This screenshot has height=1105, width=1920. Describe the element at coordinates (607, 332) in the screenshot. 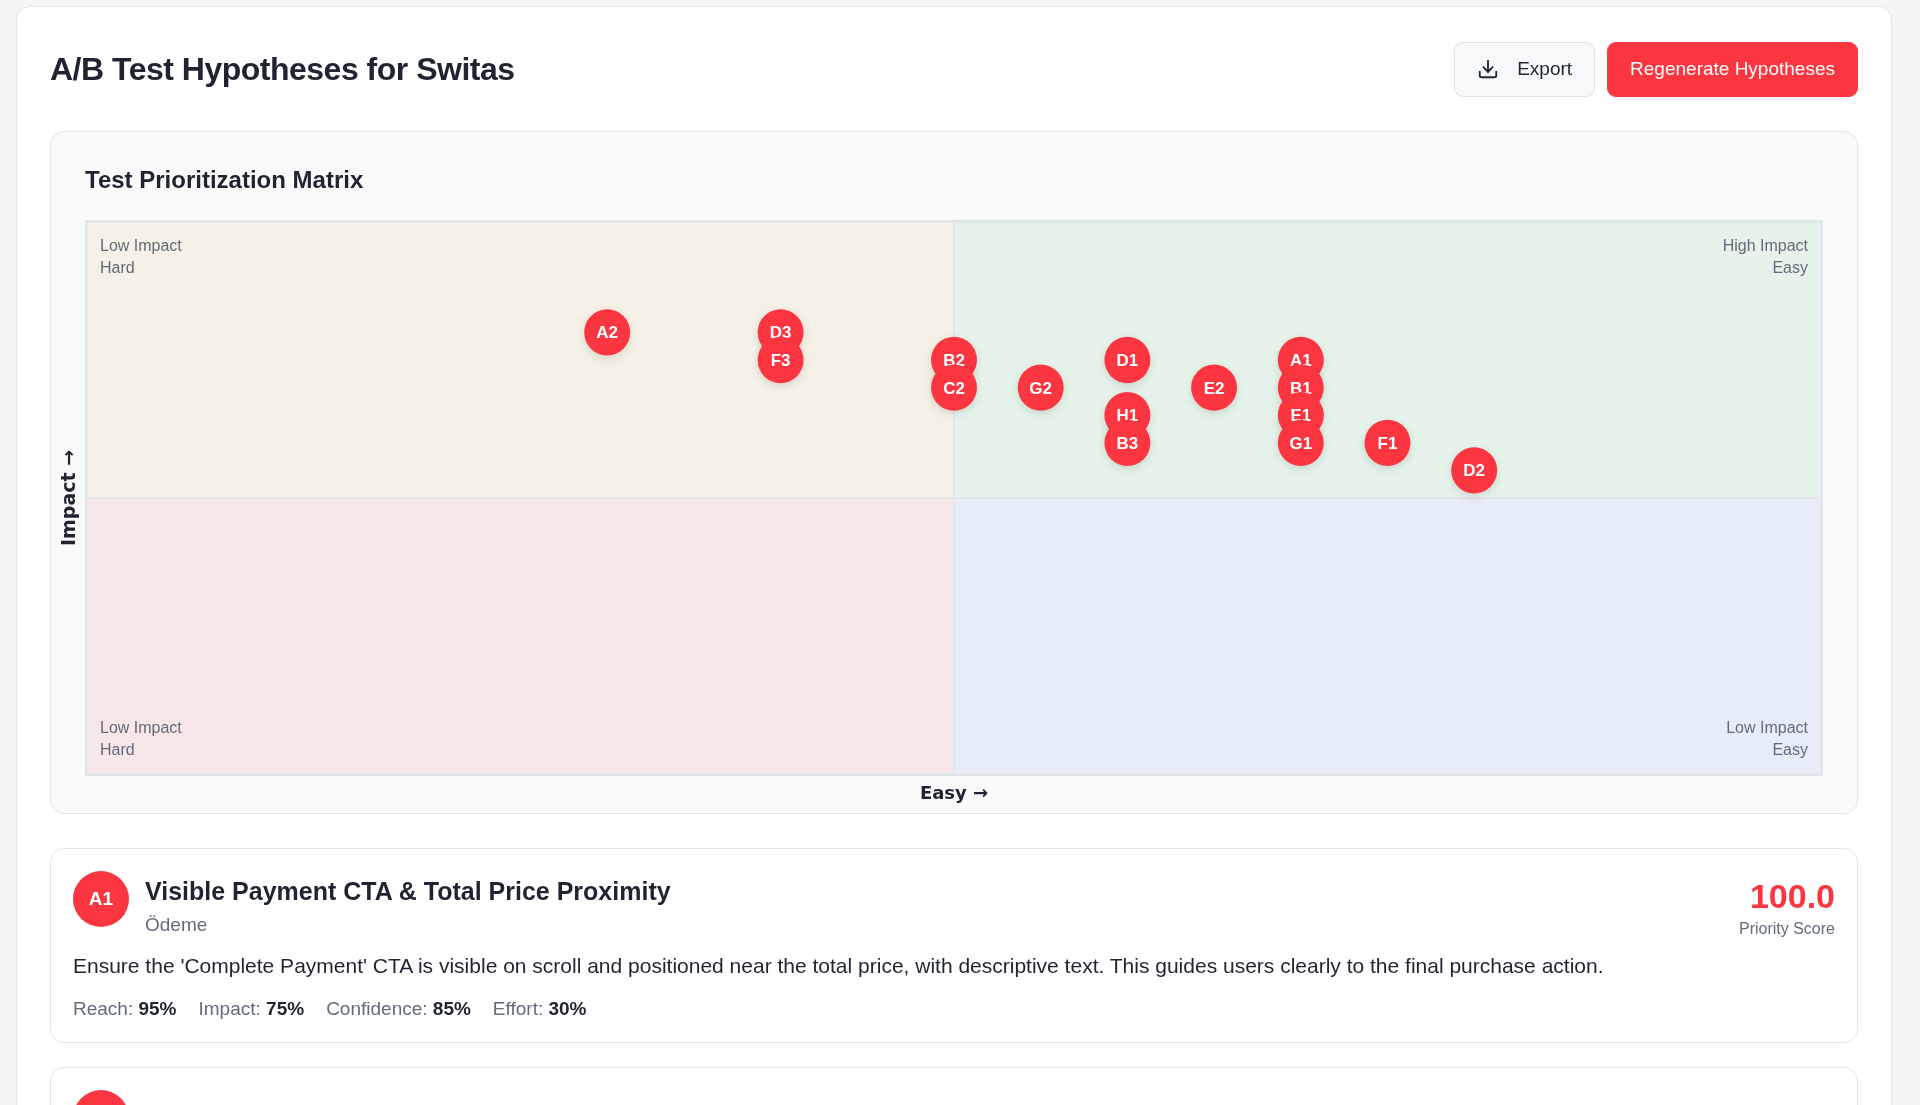

I see `hypothesis-marker: A2` at that location.